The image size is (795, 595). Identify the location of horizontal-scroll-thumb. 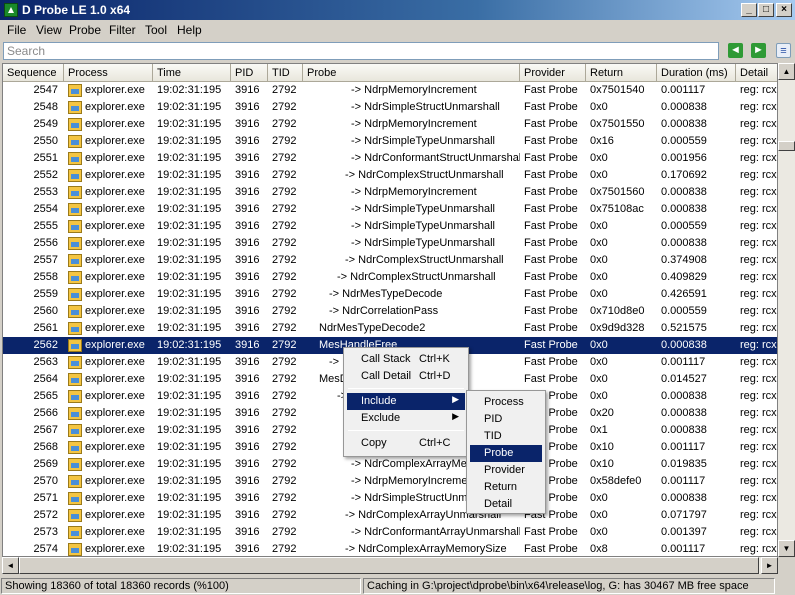
(389, 565).